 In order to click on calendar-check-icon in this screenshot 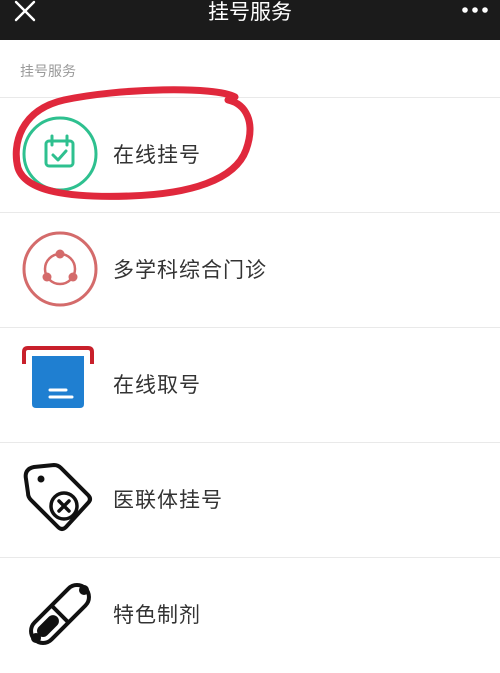, I will do `click(60, 154)`.